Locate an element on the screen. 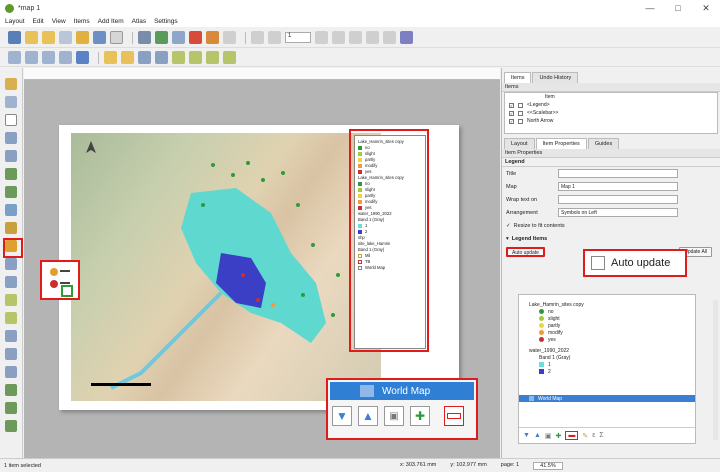  add-north-arrow-icon is located at coordinates (11, 282).